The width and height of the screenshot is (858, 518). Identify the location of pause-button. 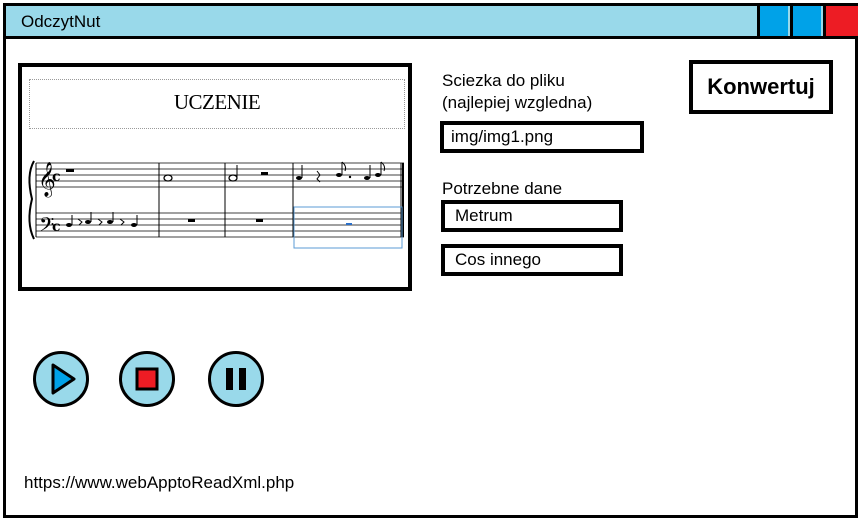
(236, 379).